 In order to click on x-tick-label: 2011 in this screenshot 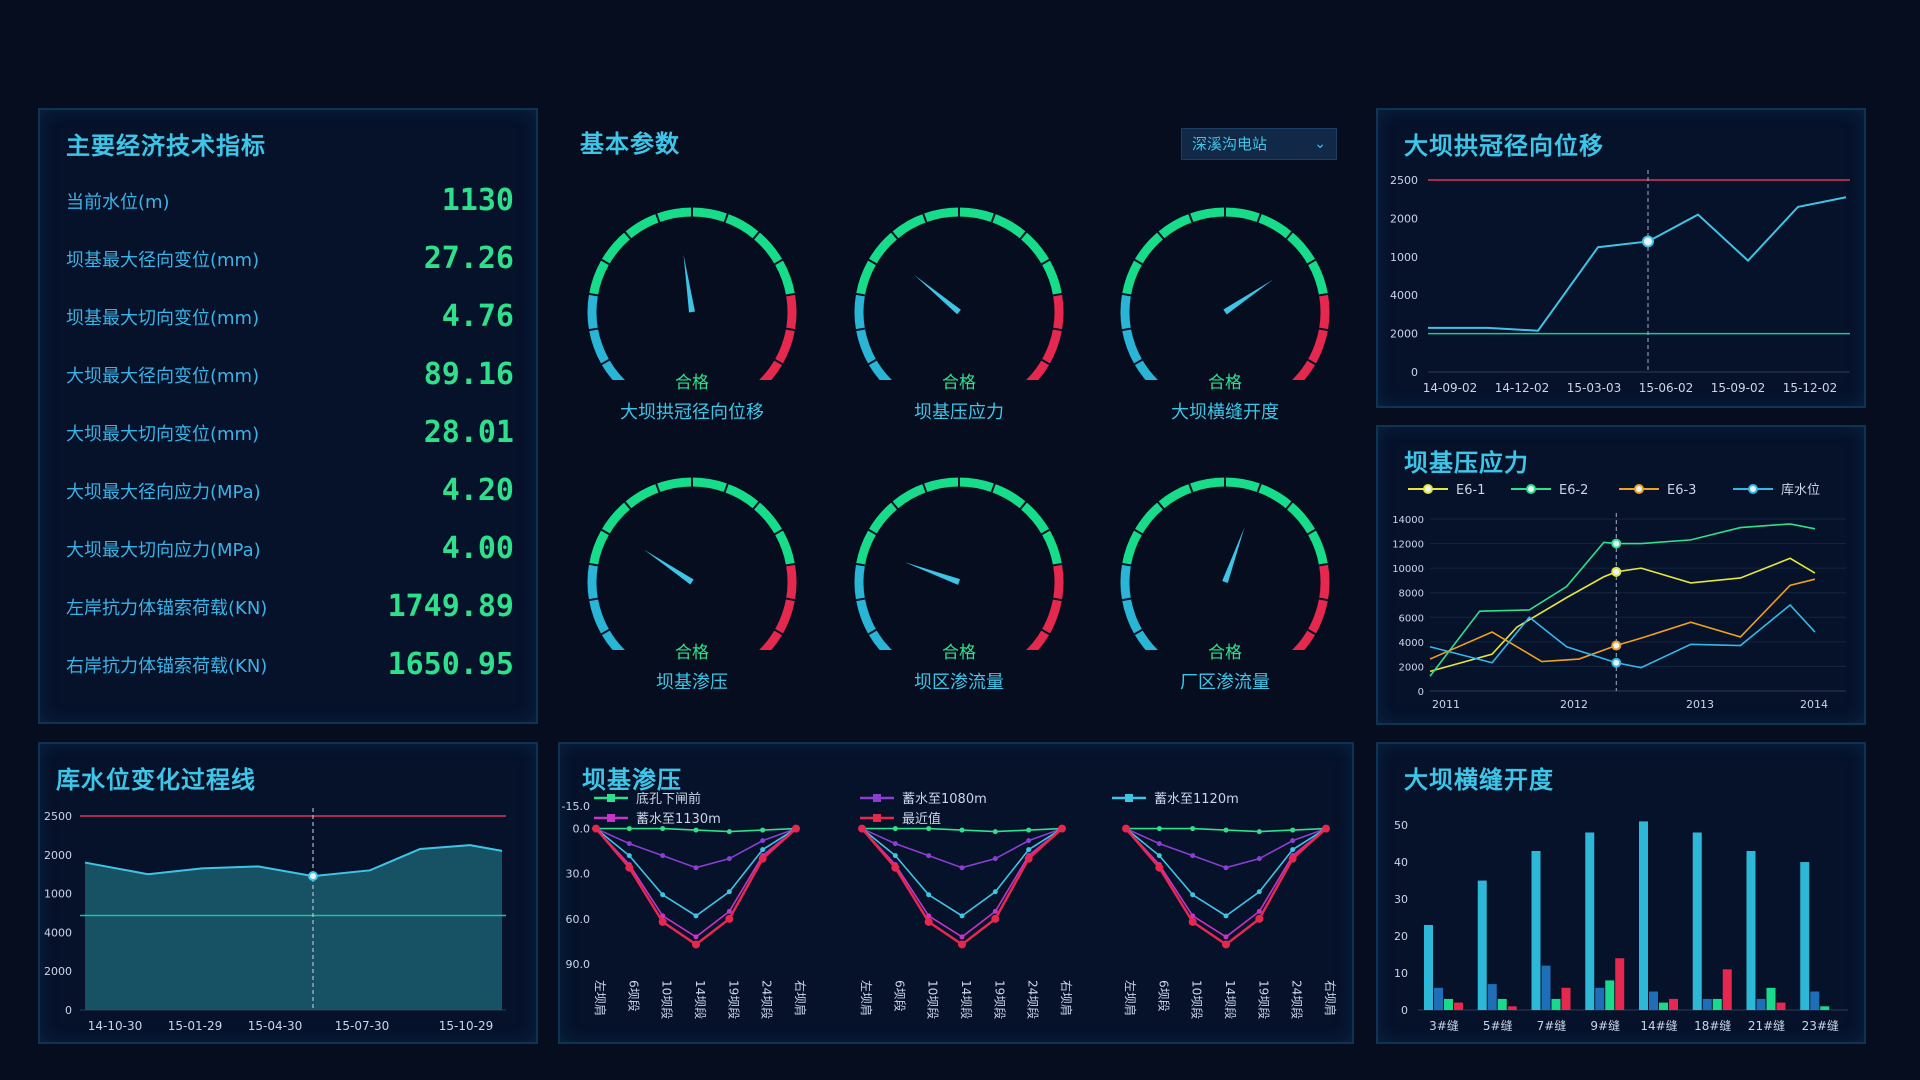, I will do `click(1446, 704)`.